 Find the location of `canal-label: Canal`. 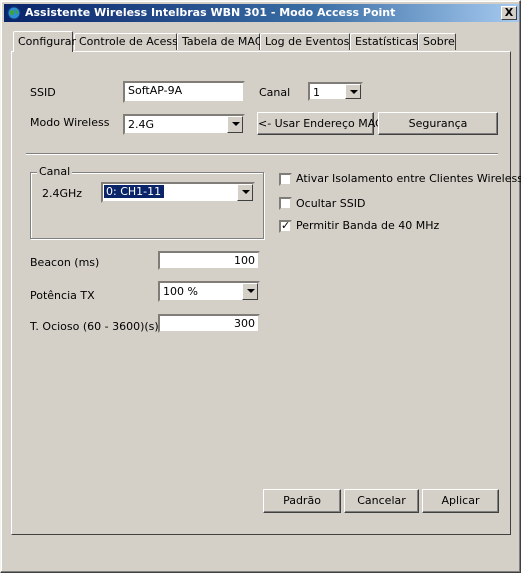

canal-label: Canal is located at coordinates (275, 92).